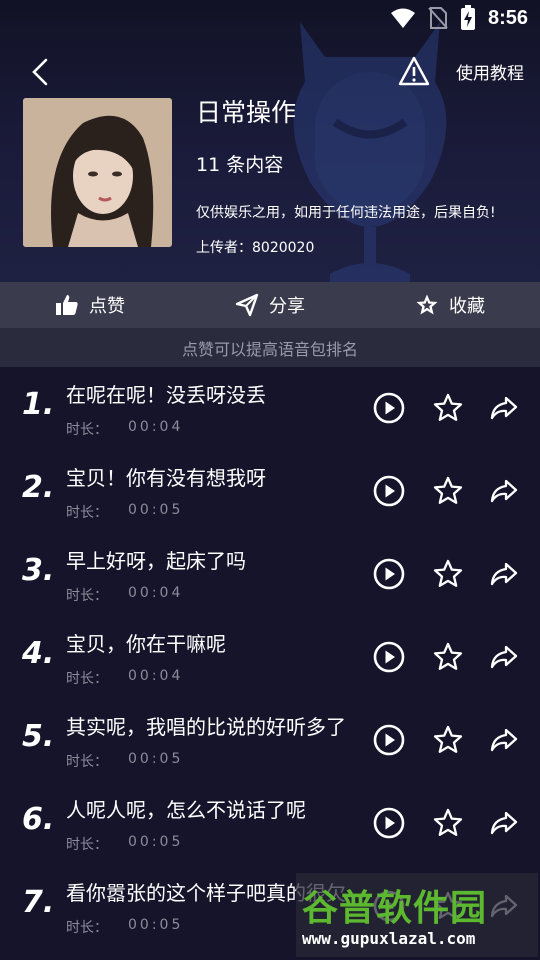 This screenshot has width=540, height=960. Describe the element at coordinates (270, 347) in the screenshot. I see `ranking-hint: 点赞可以提高语音包排名` at that location.